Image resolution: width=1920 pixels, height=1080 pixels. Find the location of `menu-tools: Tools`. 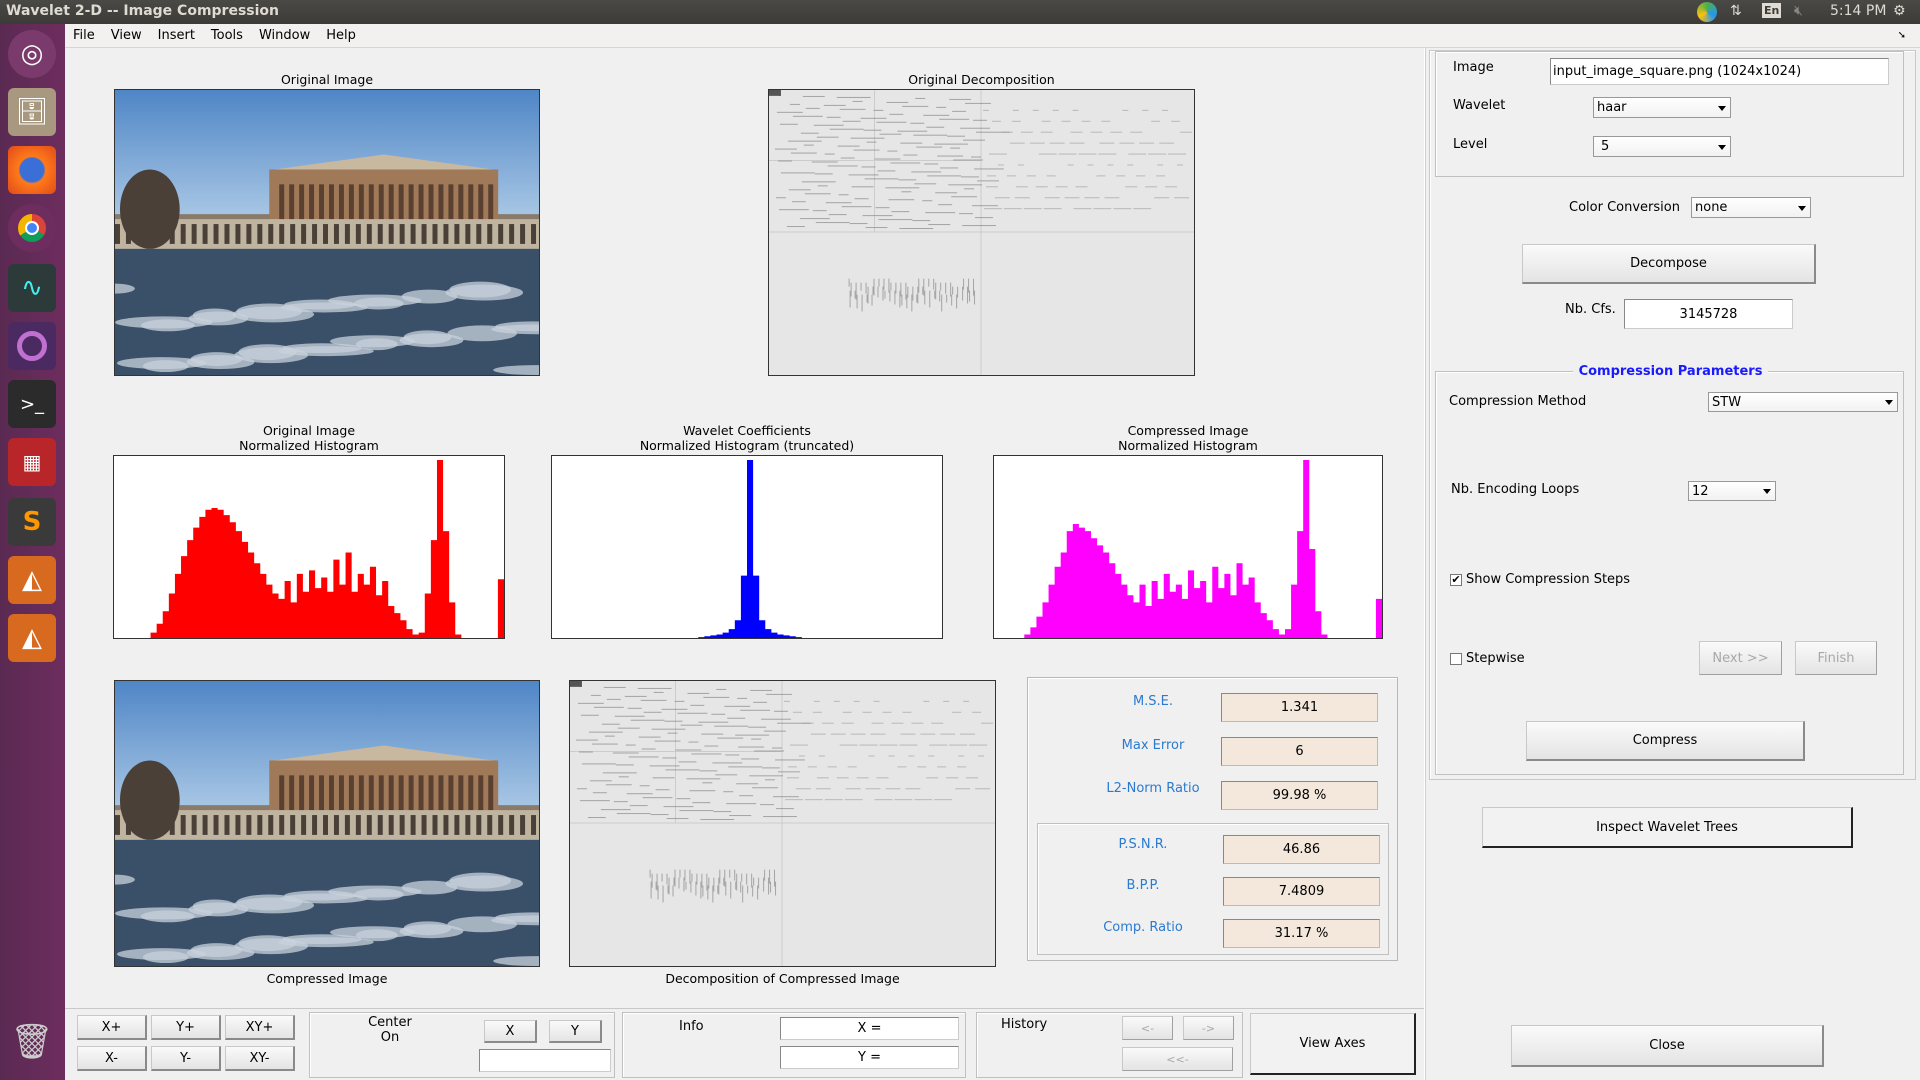

menu-tools: Tools is located at coordinates (227, 33).